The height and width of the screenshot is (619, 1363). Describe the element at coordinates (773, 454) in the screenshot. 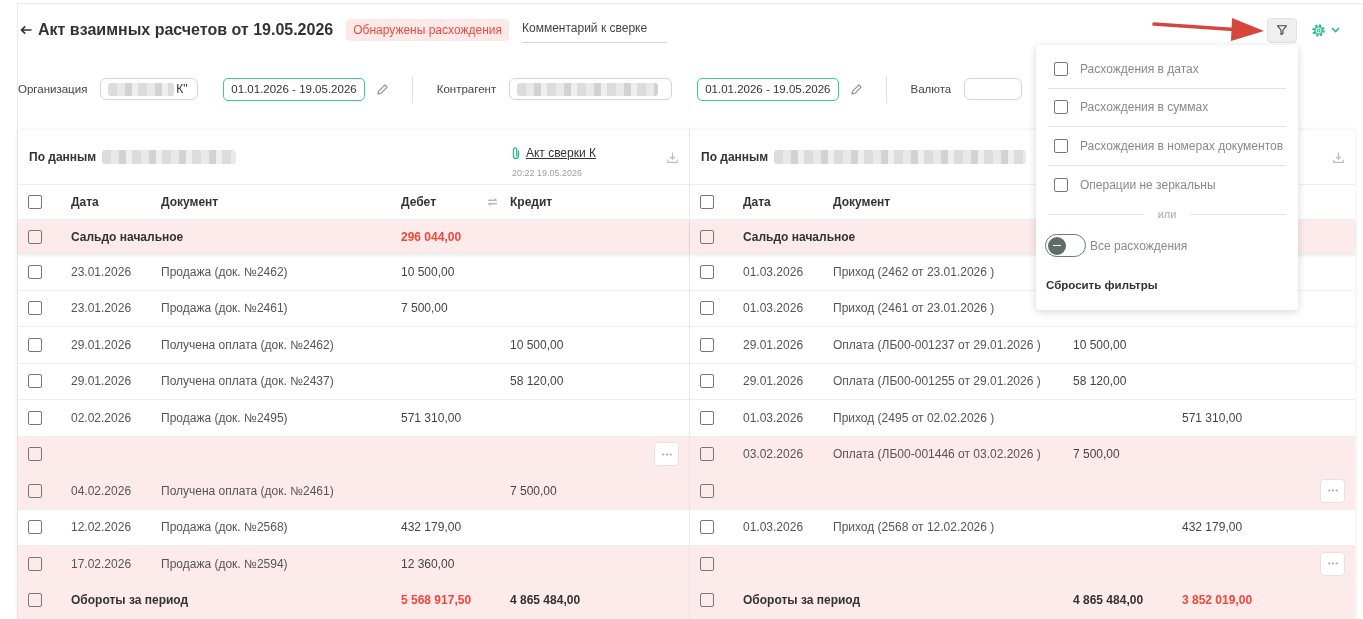

I see `date-cell: 03.02.2026` at that location.